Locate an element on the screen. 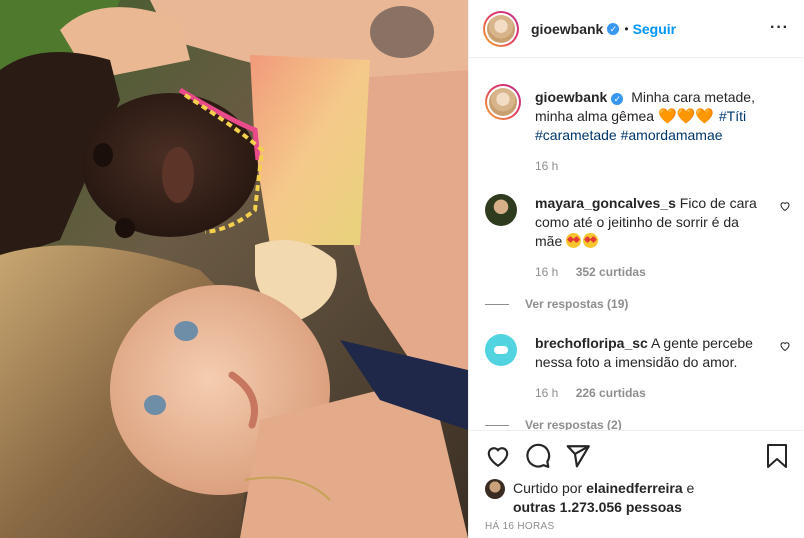 The image size is (804, 538). caption-time: 16 h is located at coordinates (660, 166).